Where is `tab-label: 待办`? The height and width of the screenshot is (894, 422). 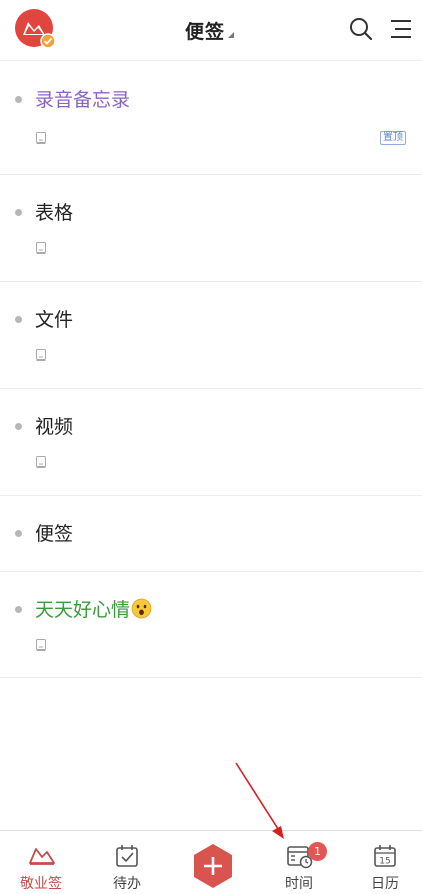 tab-label: 待办 is located at coordinates (127, 884).